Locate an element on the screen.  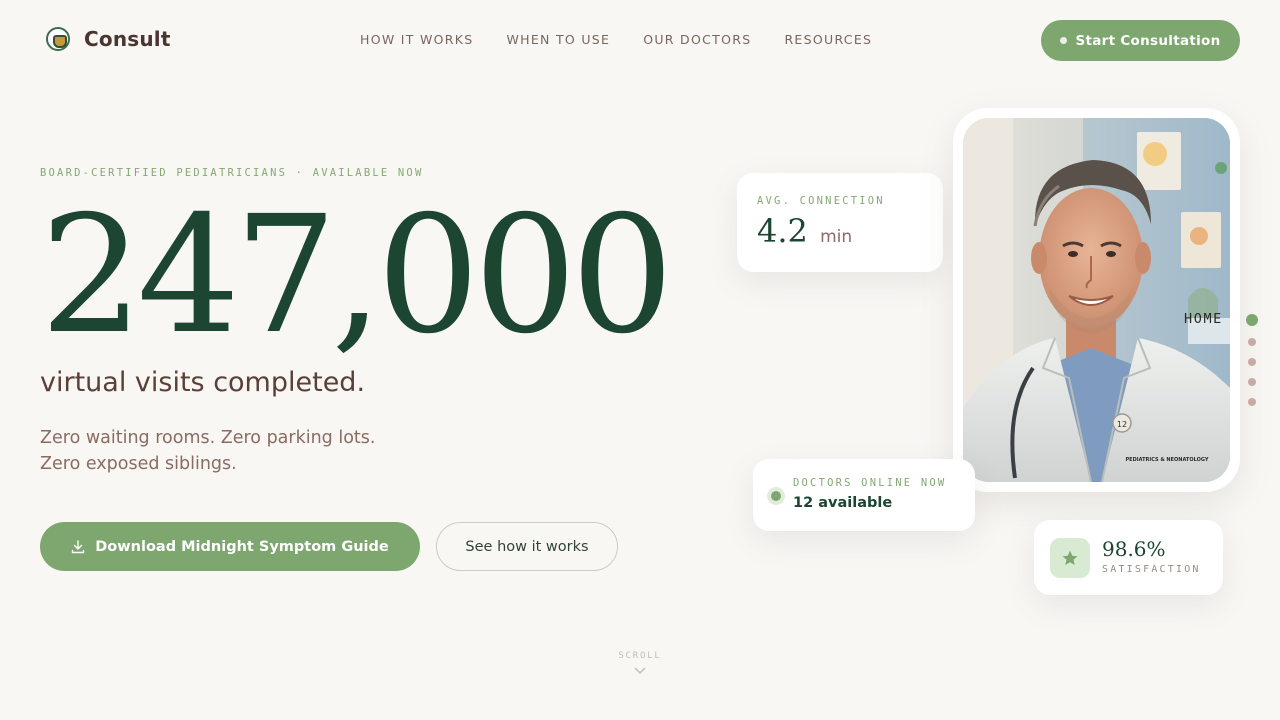
doctors-online-value: 12 available is located at coordinates (843, 503).